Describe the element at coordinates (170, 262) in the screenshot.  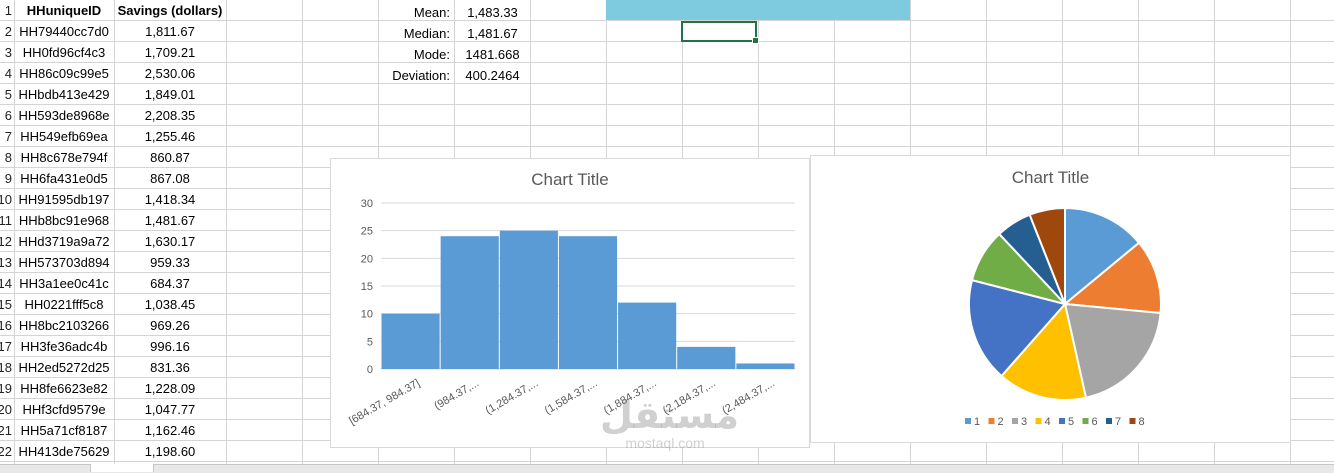
I see `cell-savings: 959.33` at that location.